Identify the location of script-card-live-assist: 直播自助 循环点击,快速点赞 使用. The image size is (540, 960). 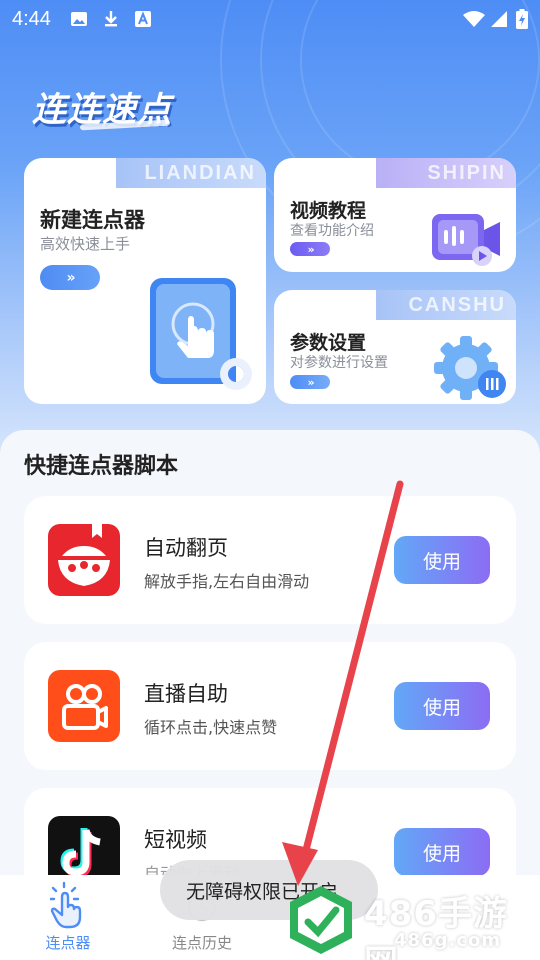
(270, 706).